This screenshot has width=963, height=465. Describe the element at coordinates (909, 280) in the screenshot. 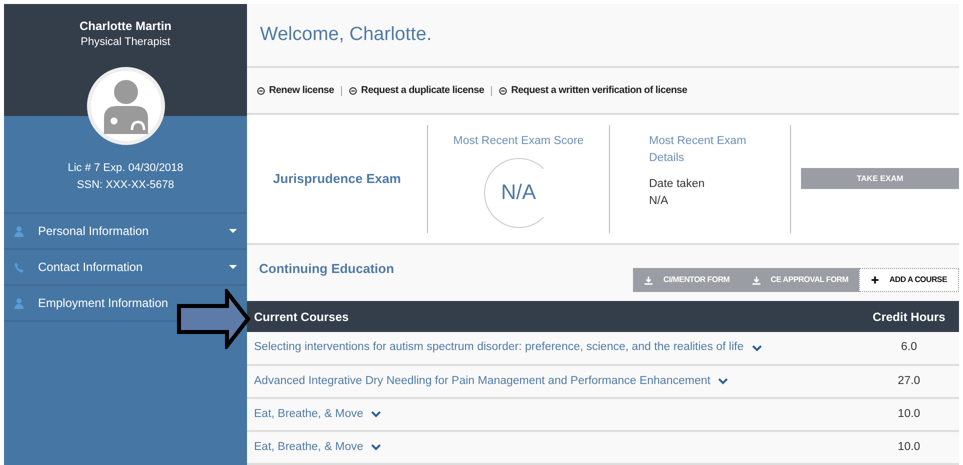

I see `form-button: ADD A COURSE` at that location.